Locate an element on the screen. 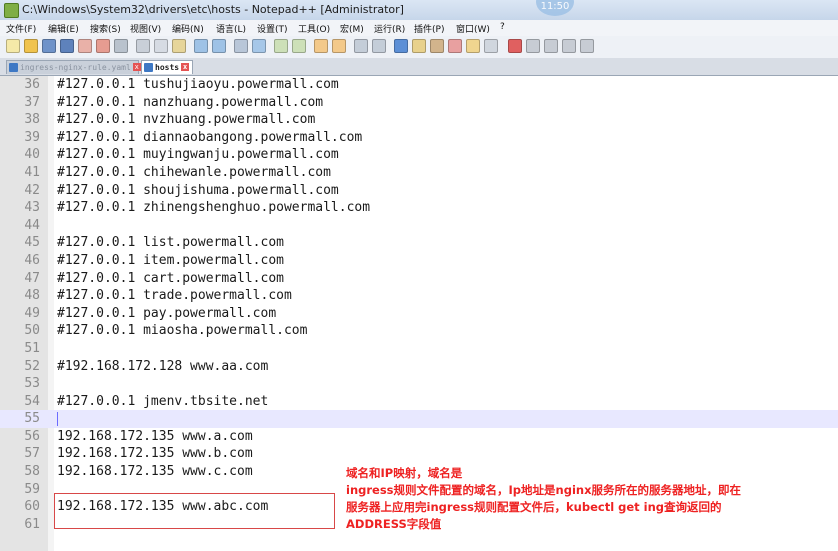  code-line: 53 is located at coordinates (419, 384).